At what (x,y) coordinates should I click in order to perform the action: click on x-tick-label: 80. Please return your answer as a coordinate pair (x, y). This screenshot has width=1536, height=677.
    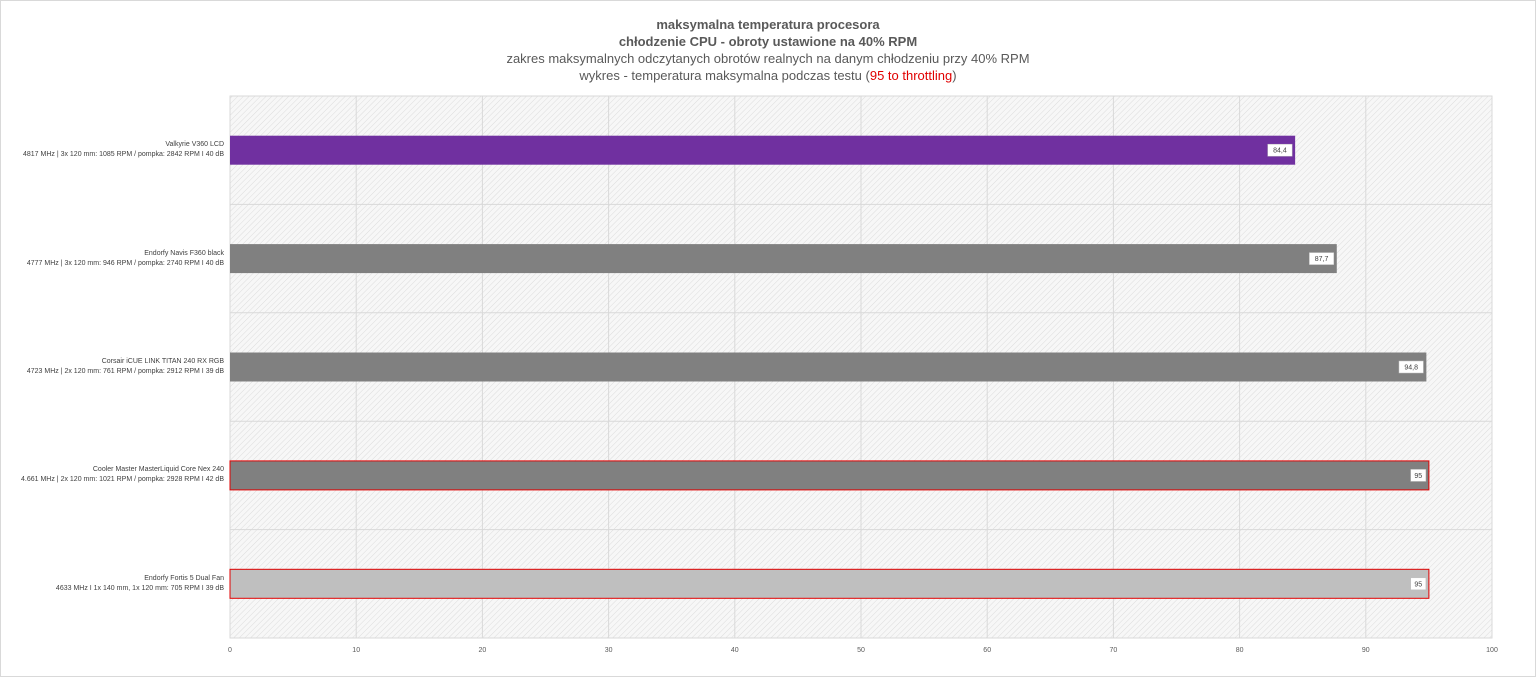
    Looking at the image, I should click on (1240, 650).